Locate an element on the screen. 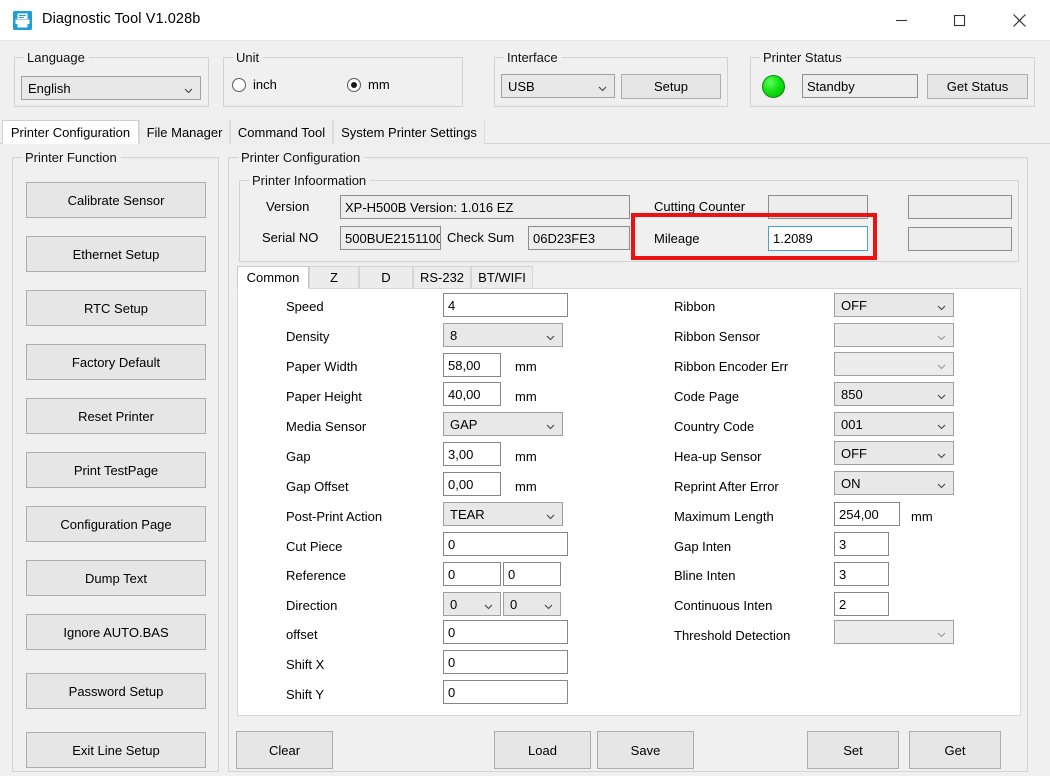 This screenshot has height=776, width=1050. offset-input: 0 is located at coordinates (505, 632).